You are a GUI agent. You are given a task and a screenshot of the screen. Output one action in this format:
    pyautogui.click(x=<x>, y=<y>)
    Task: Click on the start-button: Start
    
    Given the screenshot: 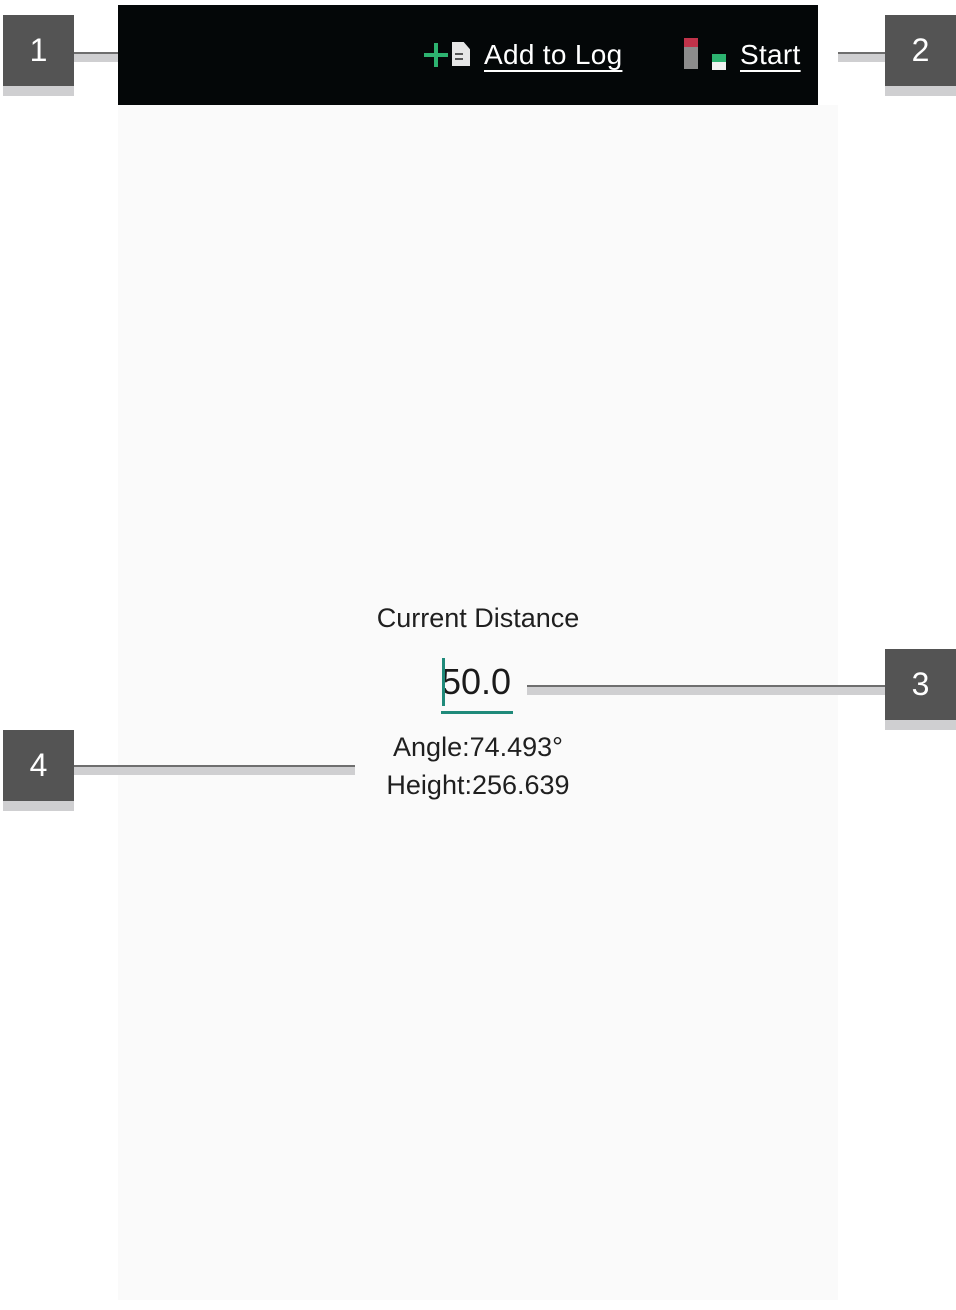 What is the action you would take?
    pyautogui.click(x=741, y=55)
    